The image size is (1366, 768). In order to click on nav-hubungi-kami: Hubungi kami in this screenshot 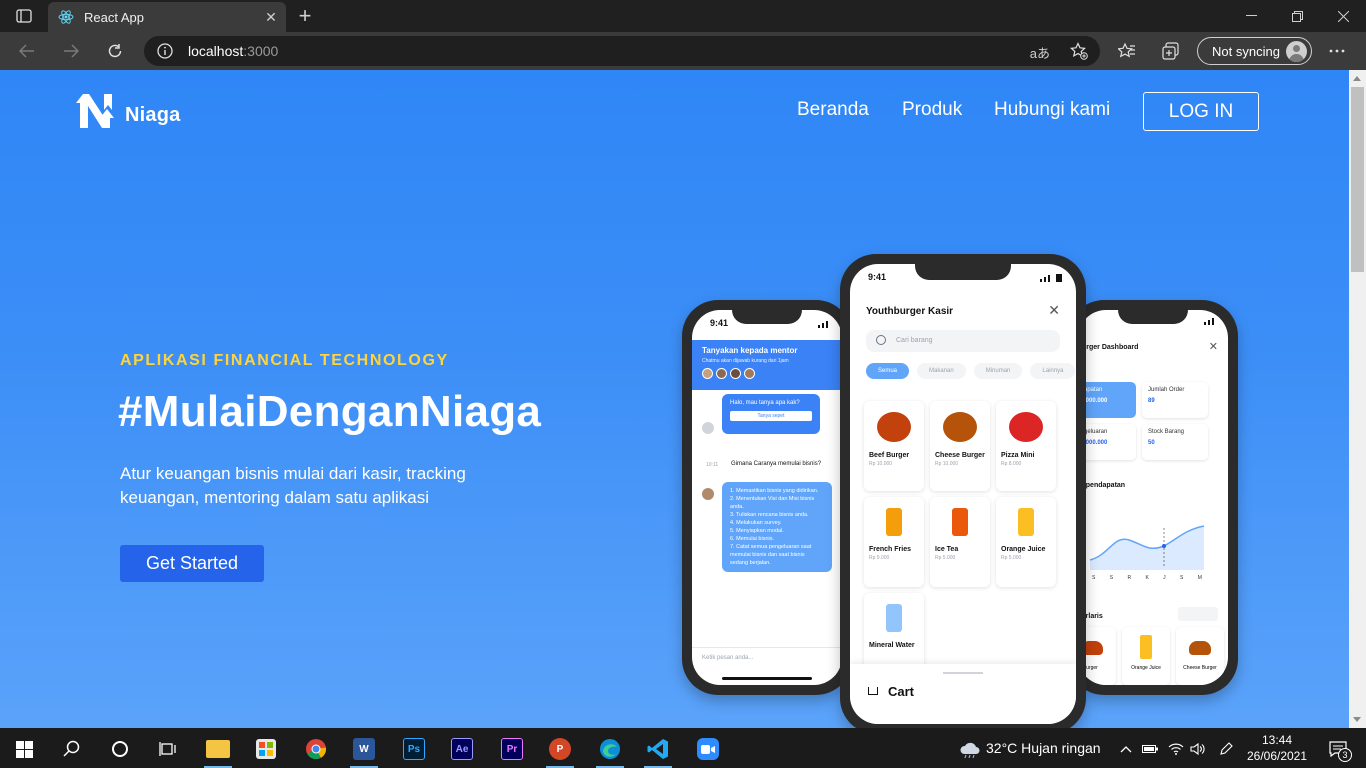, I will do `click(1052, 110)`.